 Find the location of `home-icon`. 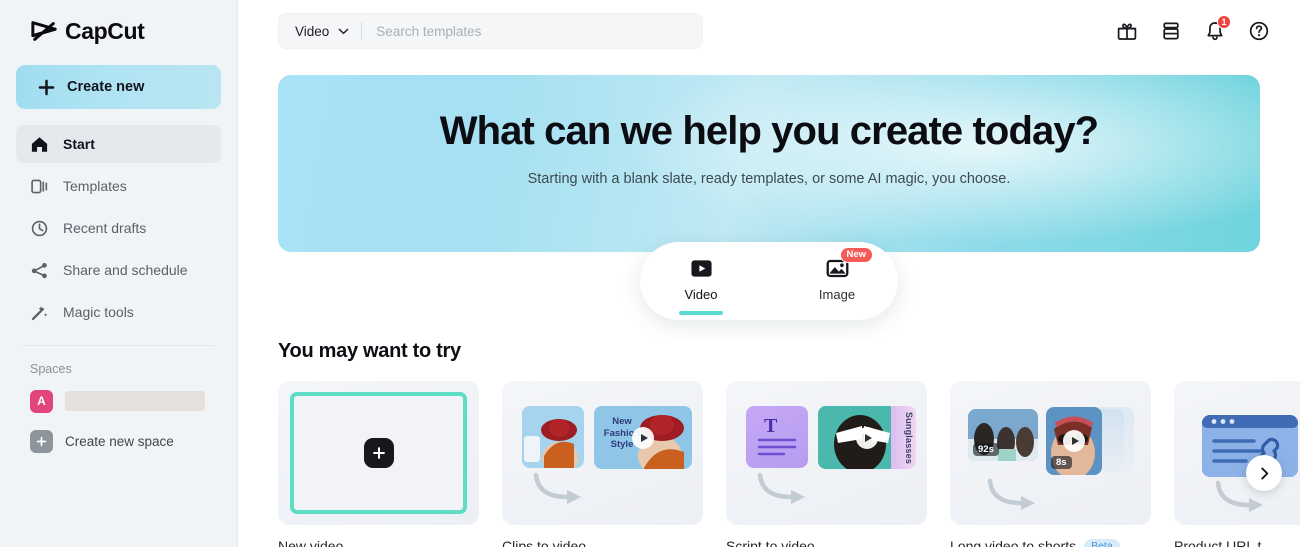

home-icon is located at coordinates (39, 144).